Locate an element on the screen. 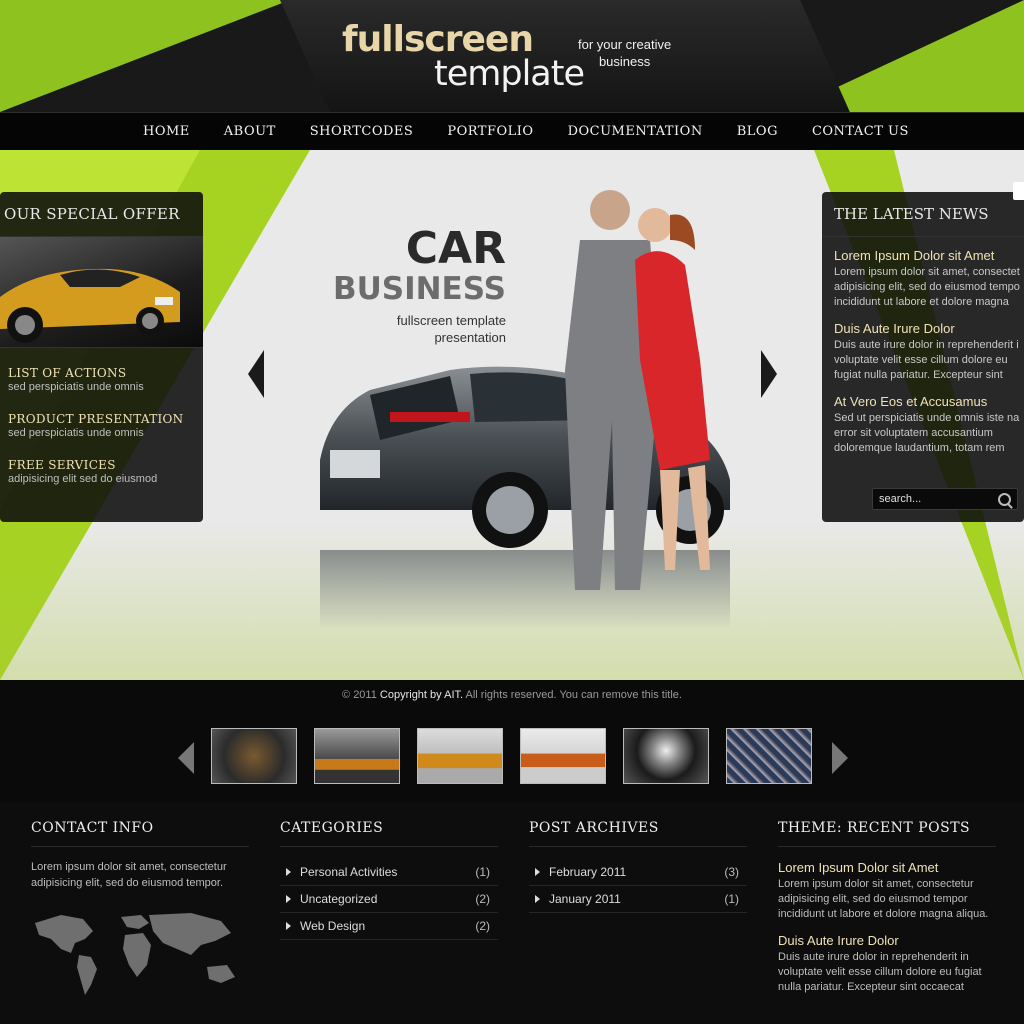 The width and height of the screenshot is (1024, 1024). world-map-icon is located at coordinates (135, 954).